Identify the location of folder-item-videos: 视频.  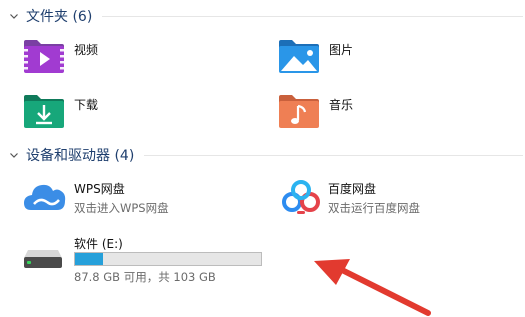
(137, 56).